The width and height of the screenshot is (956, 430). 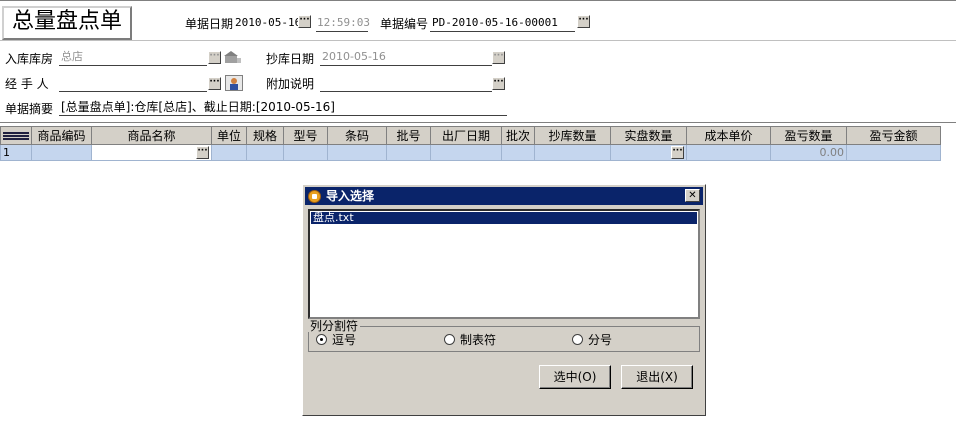 I want to click on grid-top-divider, so click(x=478, y=122).